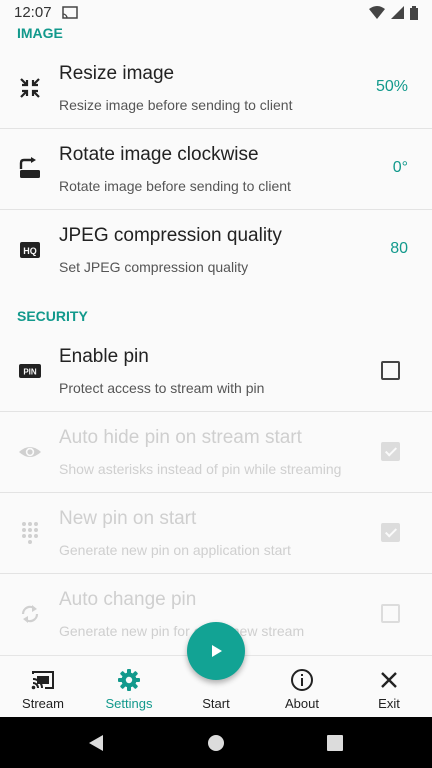  Describe the element at coordinates (170, 235) in the screenshot. I see `pref-title: JPEG compression quality` at that location.